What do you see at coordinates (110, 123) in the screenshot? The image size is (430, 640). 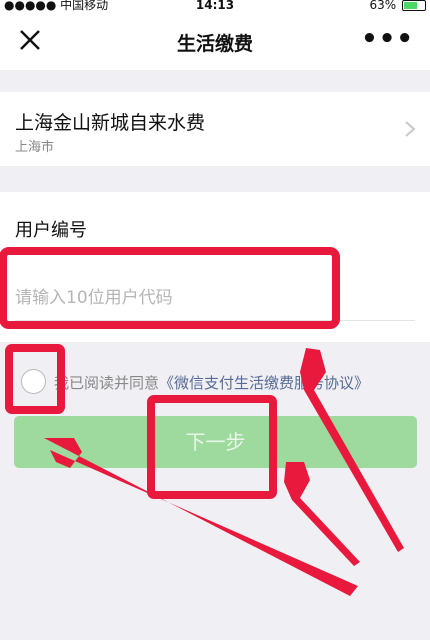 I see `biller-name: 上海金山新城自来水费` at bounding box center [110, 123].